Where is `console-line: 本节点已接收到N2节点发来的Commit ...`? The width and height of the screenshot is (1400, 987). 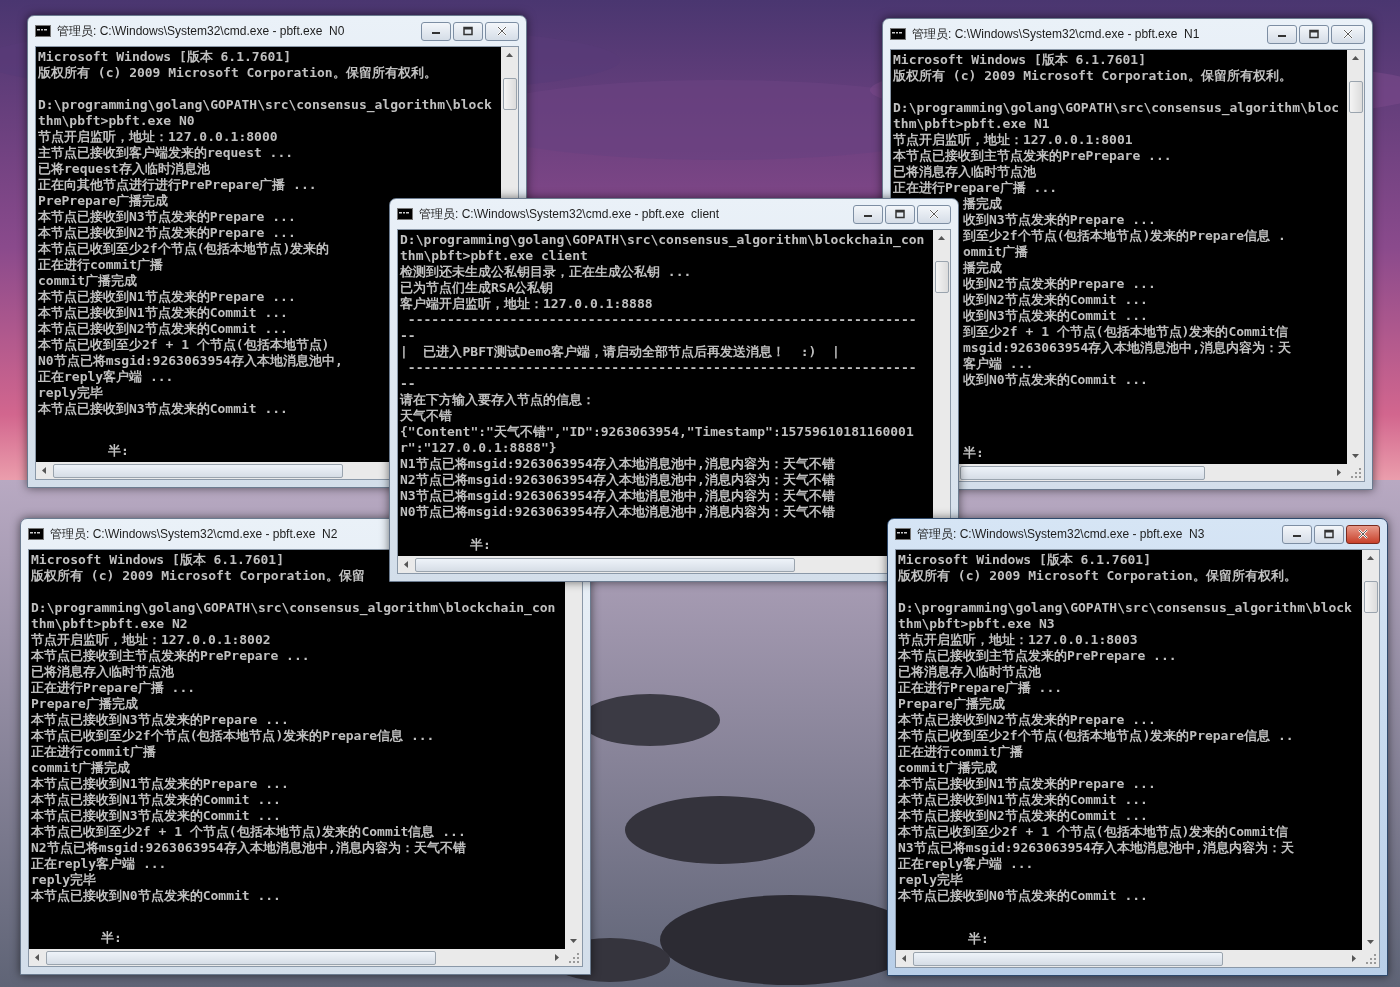 console-line: 本节点已接收到N2节点发来的Commit ... is located at coordinates (1023, 816).